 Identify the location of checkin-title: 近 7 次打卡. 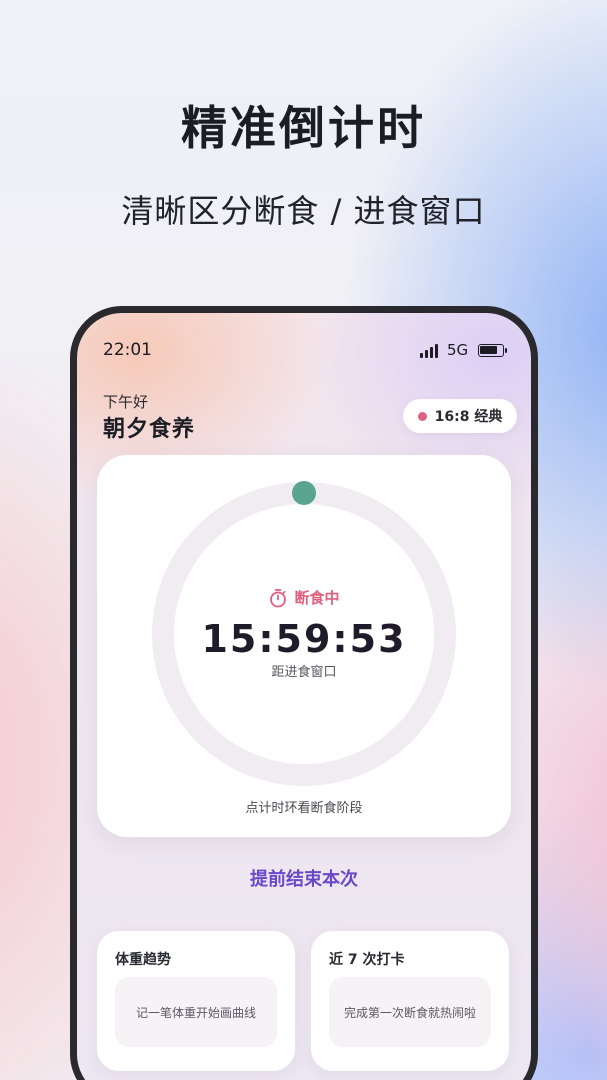
(367, 960).